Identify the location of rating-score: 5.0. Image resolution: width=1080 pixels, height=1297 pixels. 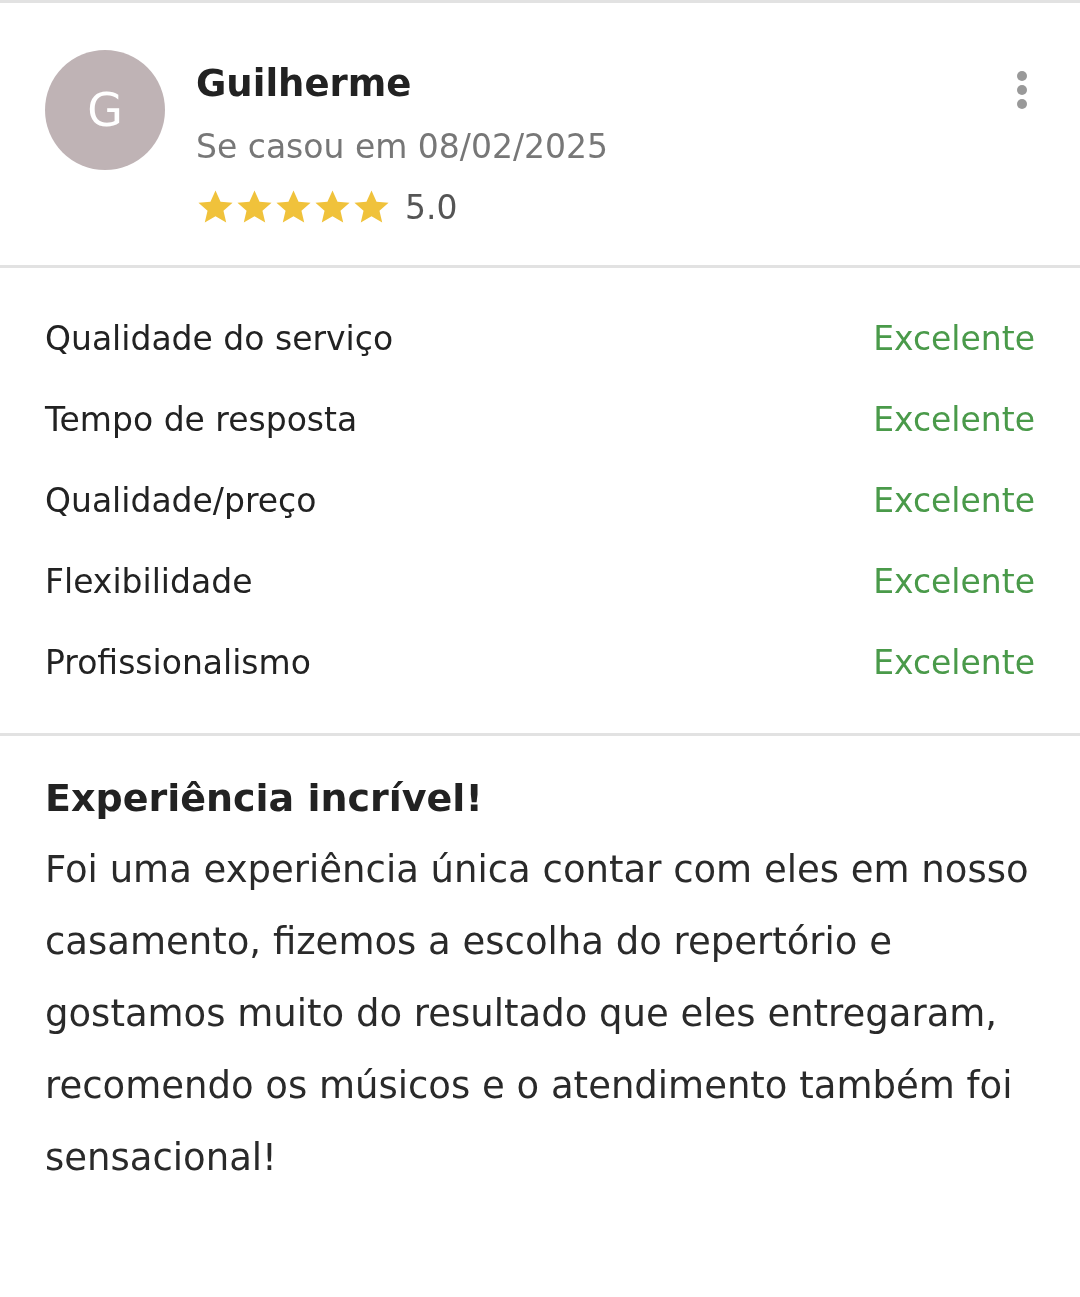
(431, 207).